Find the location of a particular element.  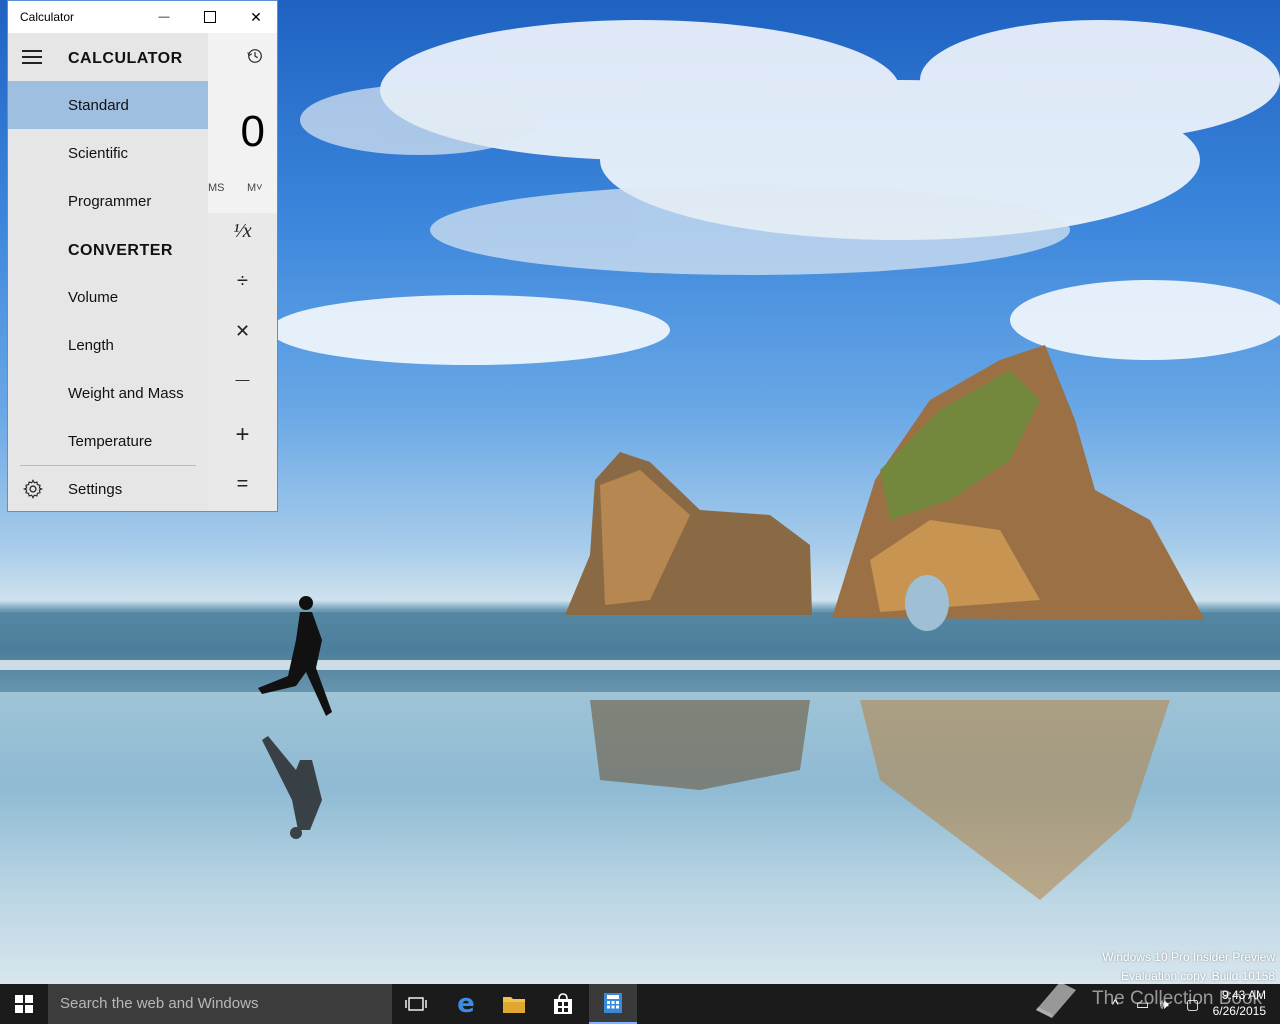

folder-icon is located at coordinates (514, 1005).